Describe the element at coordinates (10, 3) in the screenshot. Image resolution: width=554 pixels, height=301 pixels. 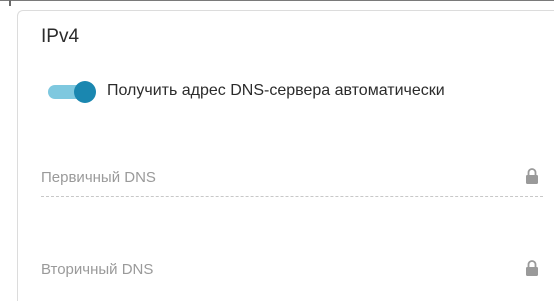
I see `top-left-tick` at that location.